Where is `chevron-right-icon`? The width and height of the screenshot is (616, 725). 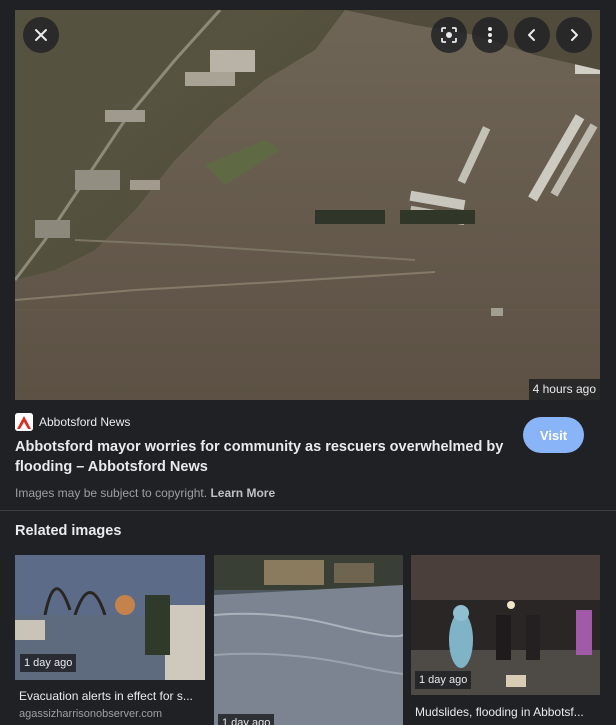 chevron-right-icon is located at coordinates (574, 35).